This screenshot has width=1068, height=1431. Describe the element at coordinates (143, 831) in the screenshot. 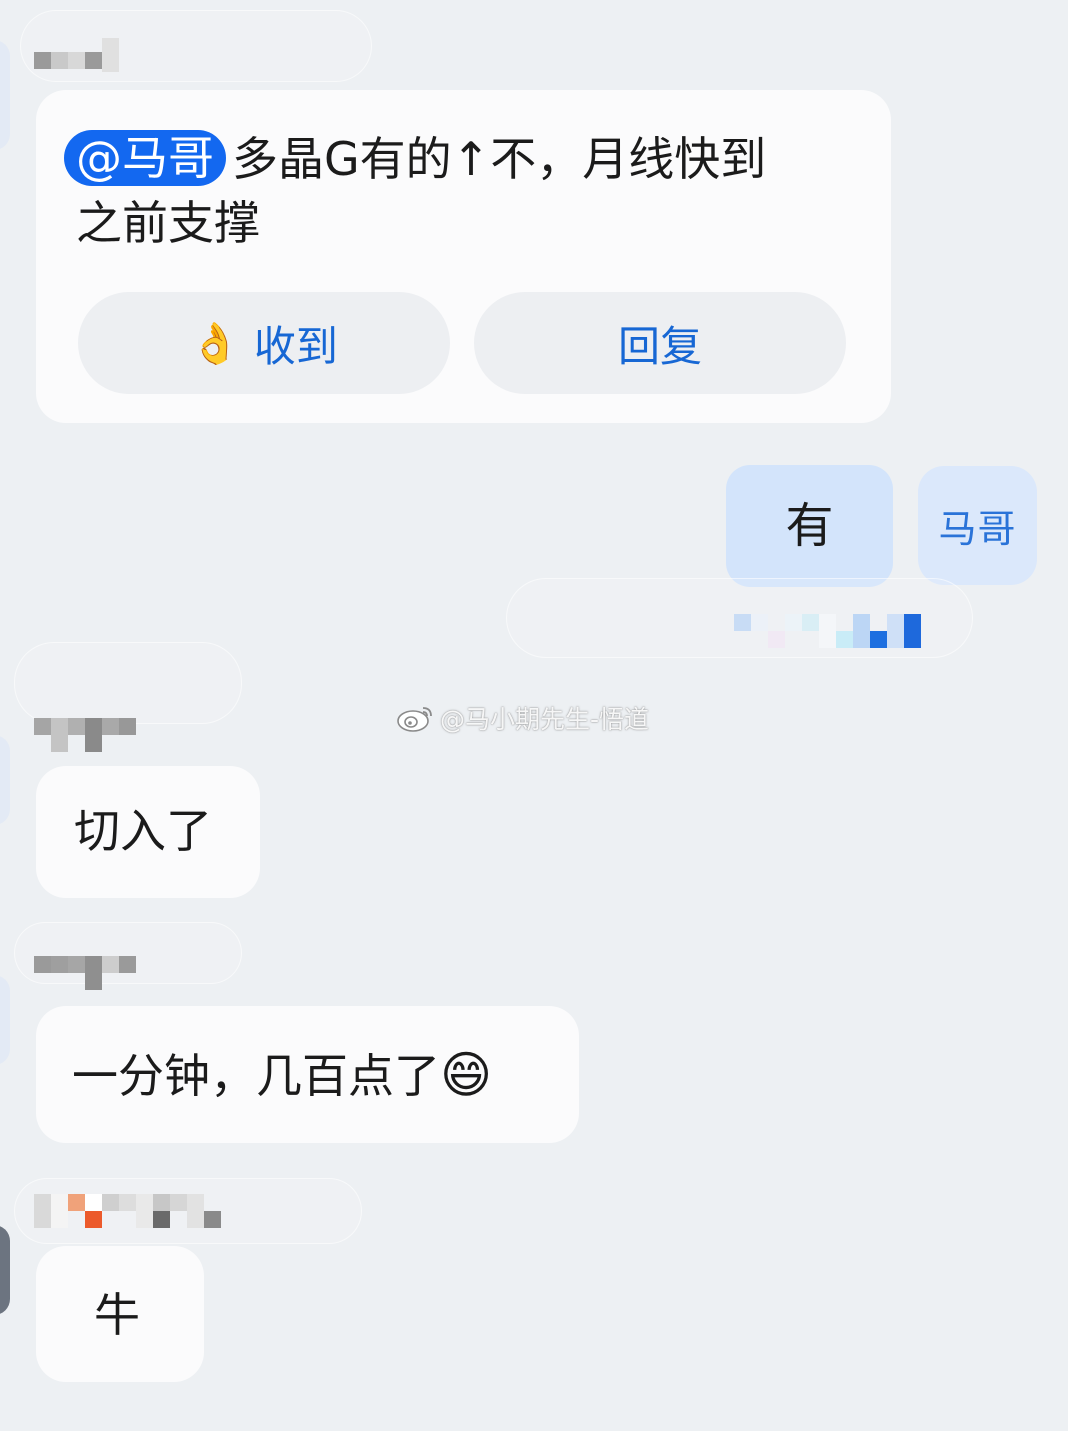

I see `message-text: 切入了` at that location.